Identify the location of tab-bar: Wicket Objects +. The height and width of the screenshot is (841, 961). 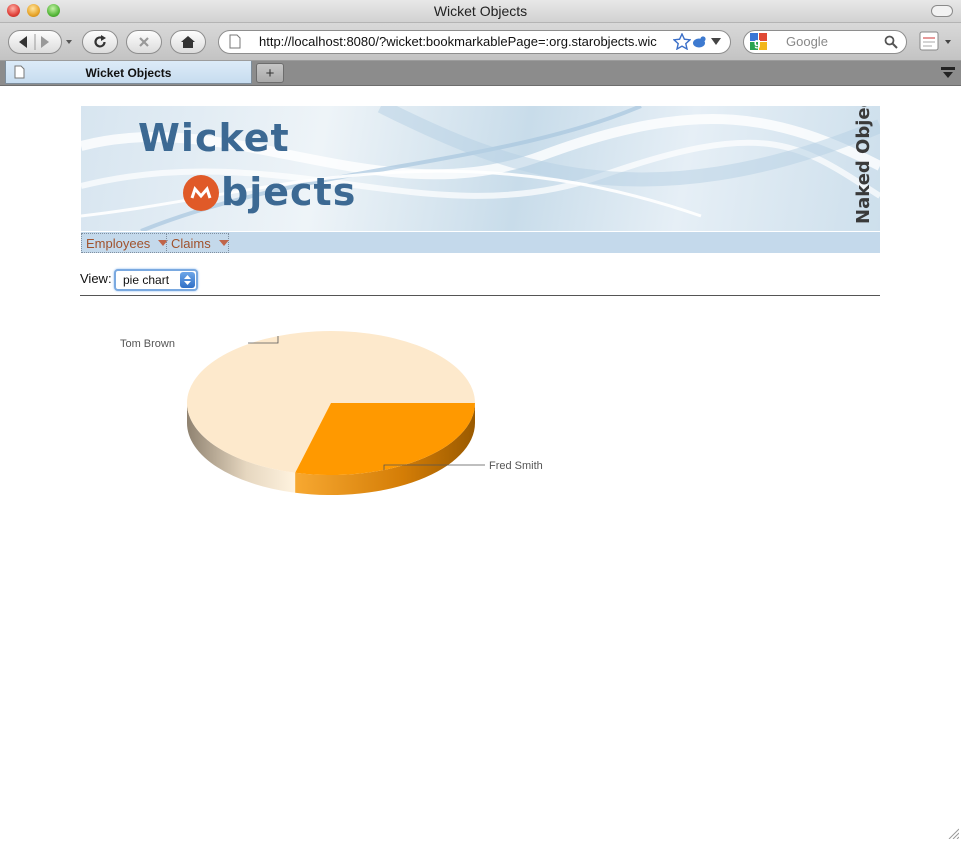
(480, 73).